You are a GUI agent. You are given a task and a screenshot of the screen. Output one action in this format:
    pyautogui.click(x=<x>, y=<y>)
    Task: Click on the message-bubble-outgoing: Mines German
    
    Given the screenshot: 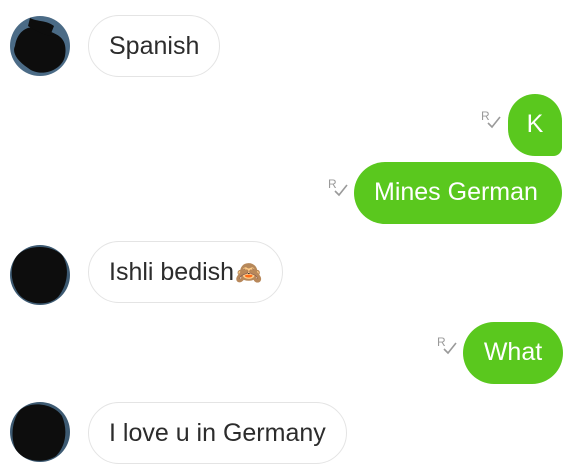 What is the action you would take?
    pyautogui.click(x=458, y=193)
    